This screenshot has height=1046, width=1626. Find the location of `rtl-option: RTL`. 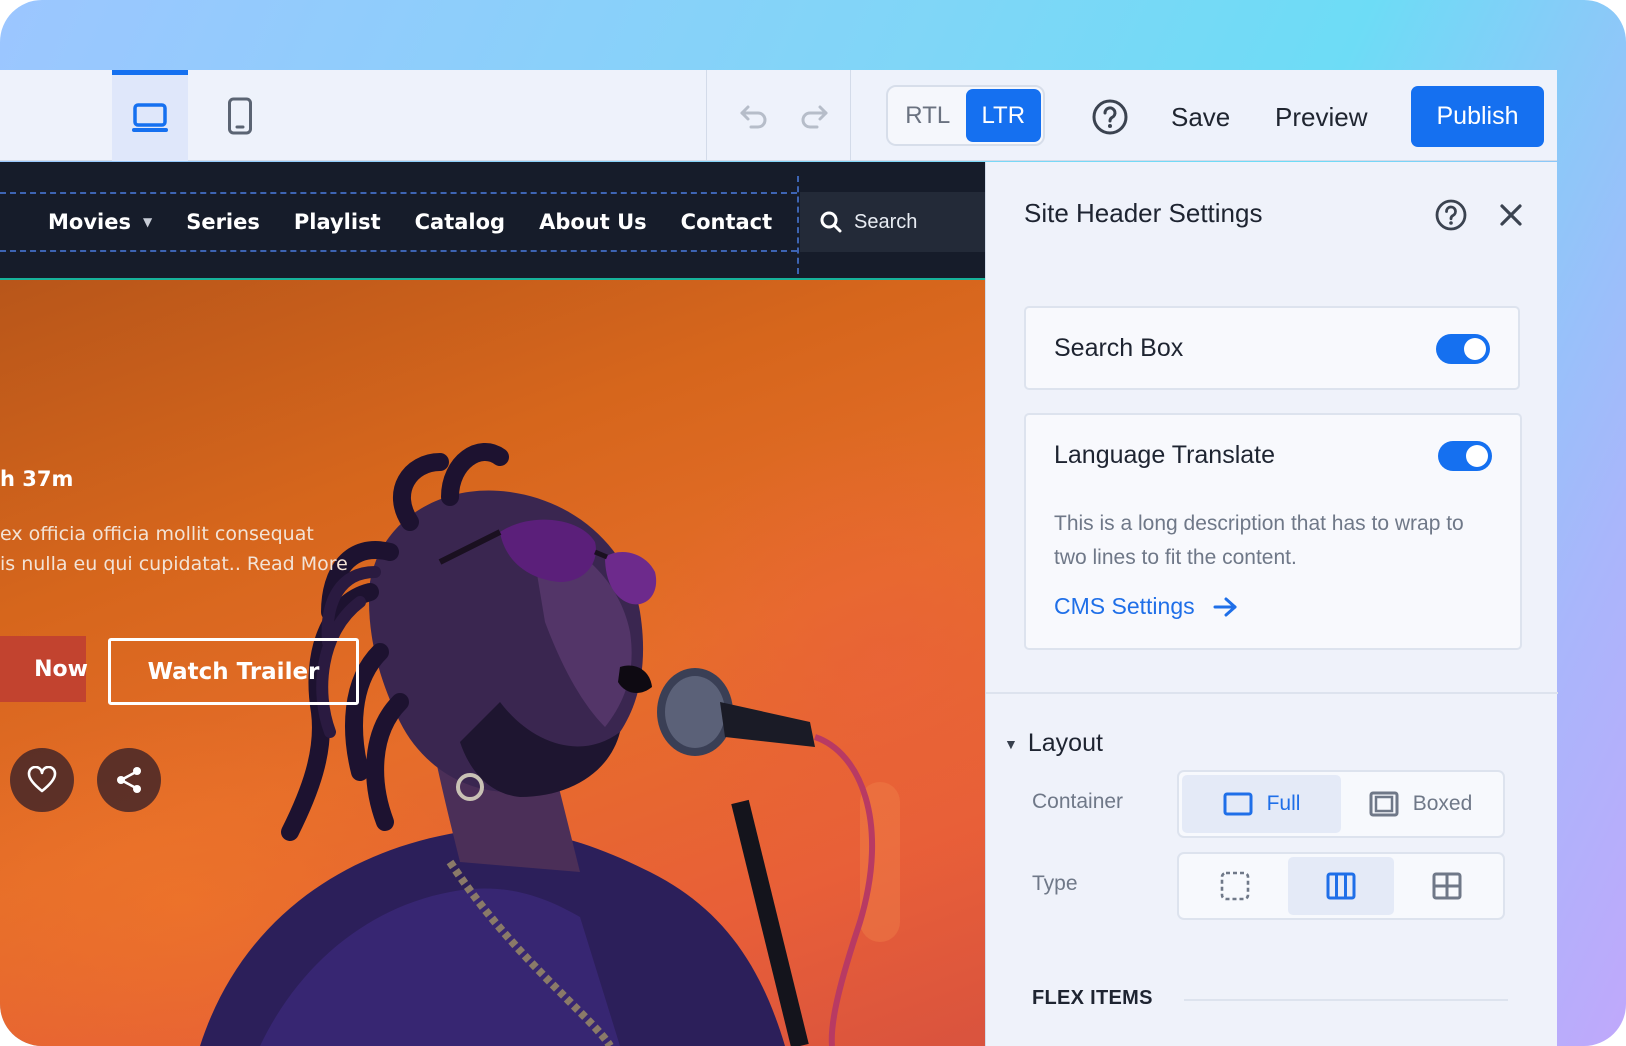

rtl-option: RTL is located at coordinates (928, 115).